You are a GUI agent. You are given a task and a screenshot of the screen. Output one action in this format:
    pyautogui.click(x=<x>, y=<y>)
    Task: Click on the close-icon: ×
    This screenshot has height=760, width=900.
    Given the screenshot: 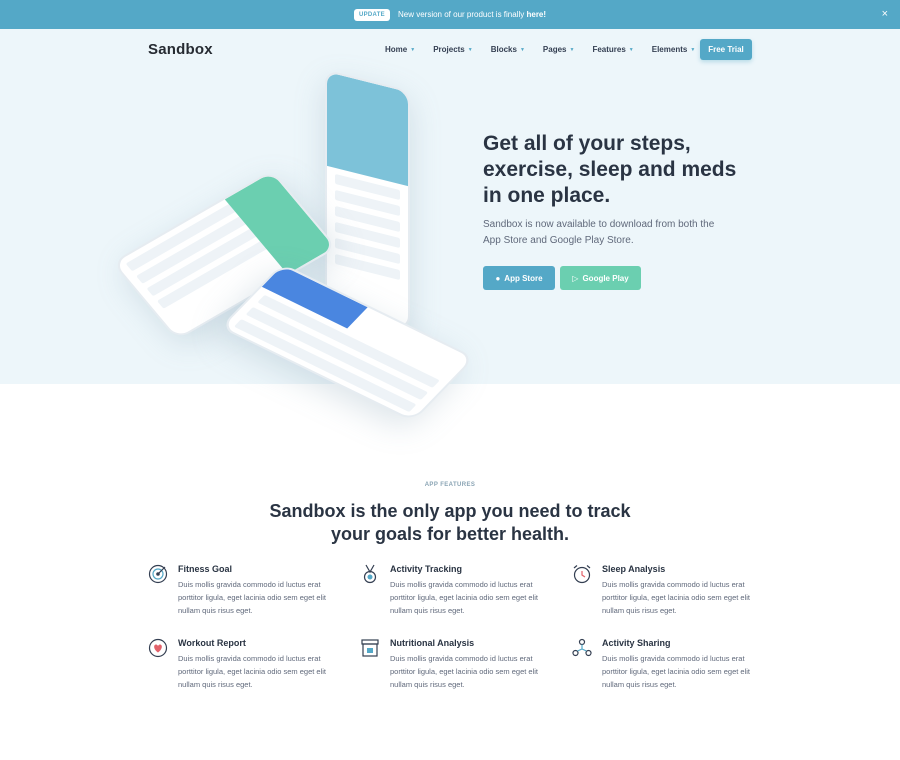 What is the action you would take?
    pyautogui.click(x=885, y=14)
    